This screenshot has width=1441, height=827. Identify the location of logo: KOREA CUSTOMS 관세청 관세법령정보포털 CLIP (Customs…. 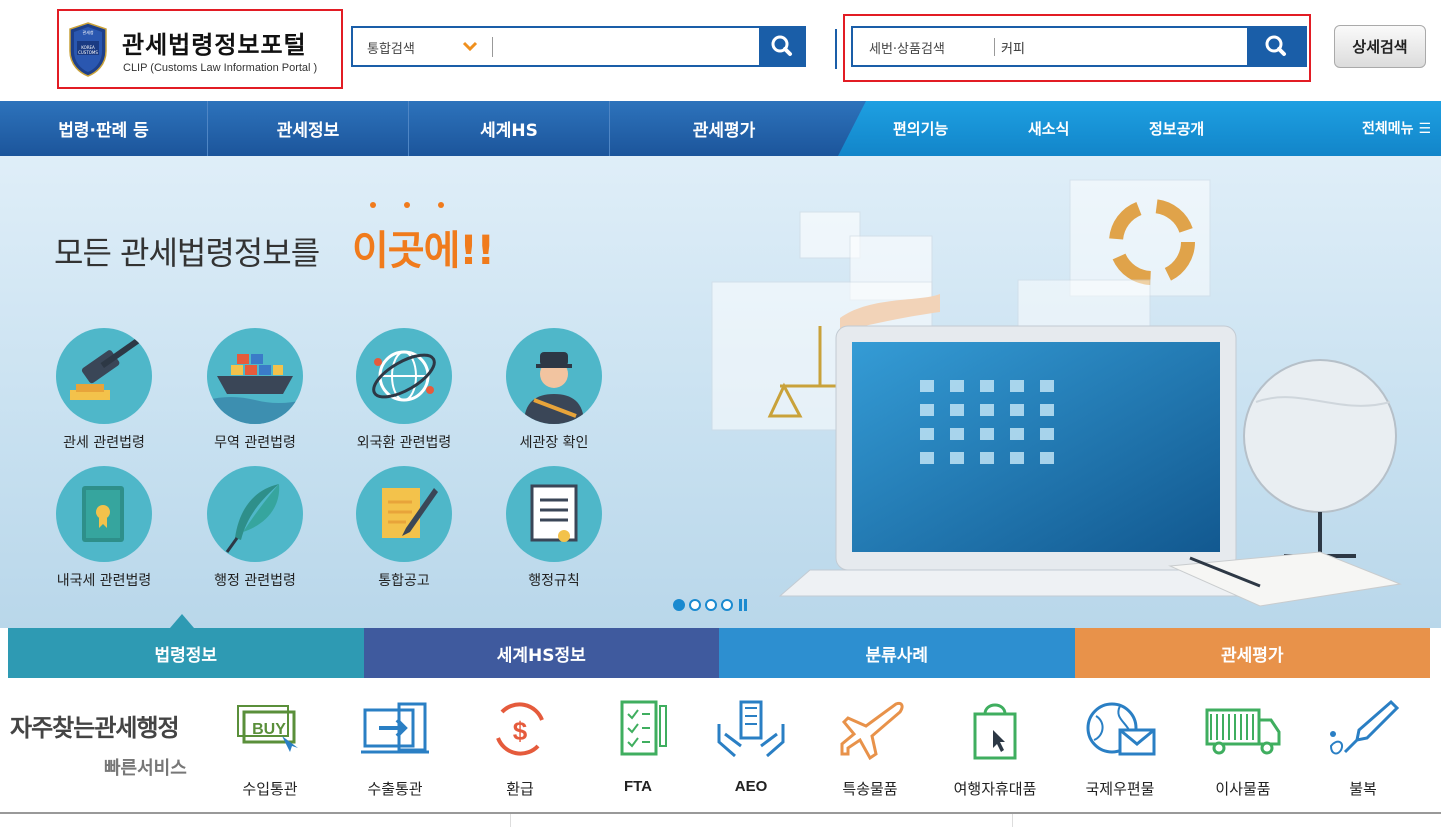
(200, 49).